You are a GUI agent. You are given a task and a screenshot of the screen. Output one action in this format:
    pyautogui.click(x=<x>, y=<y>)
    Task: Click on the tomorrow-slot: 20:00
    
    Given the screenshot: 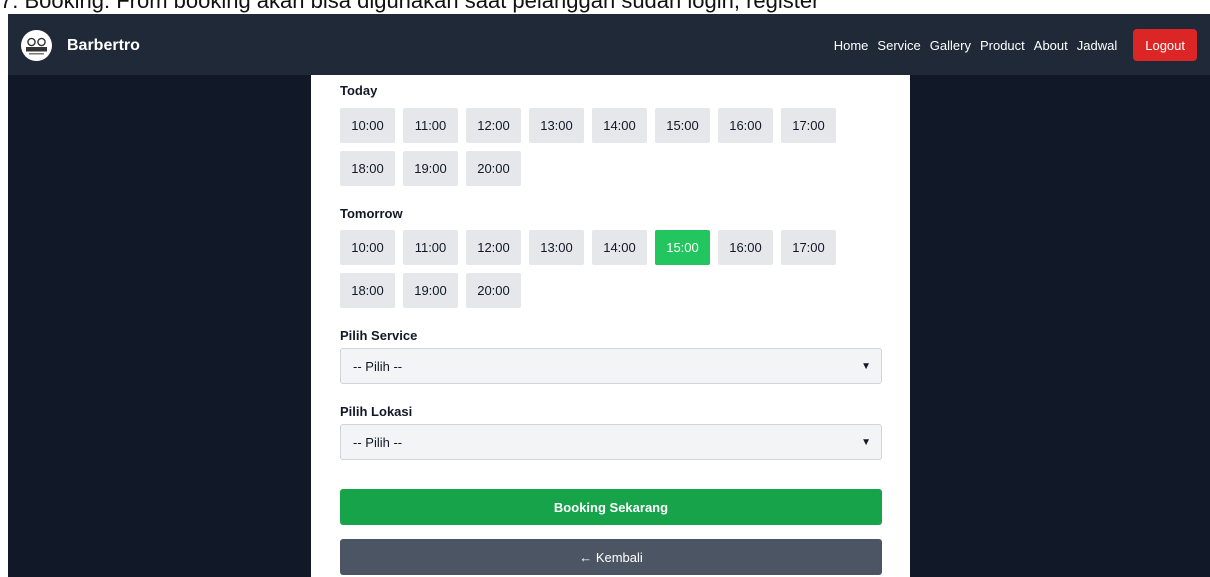 What is the action you would take?
    pyautogui.click(x=493, y=290)
    